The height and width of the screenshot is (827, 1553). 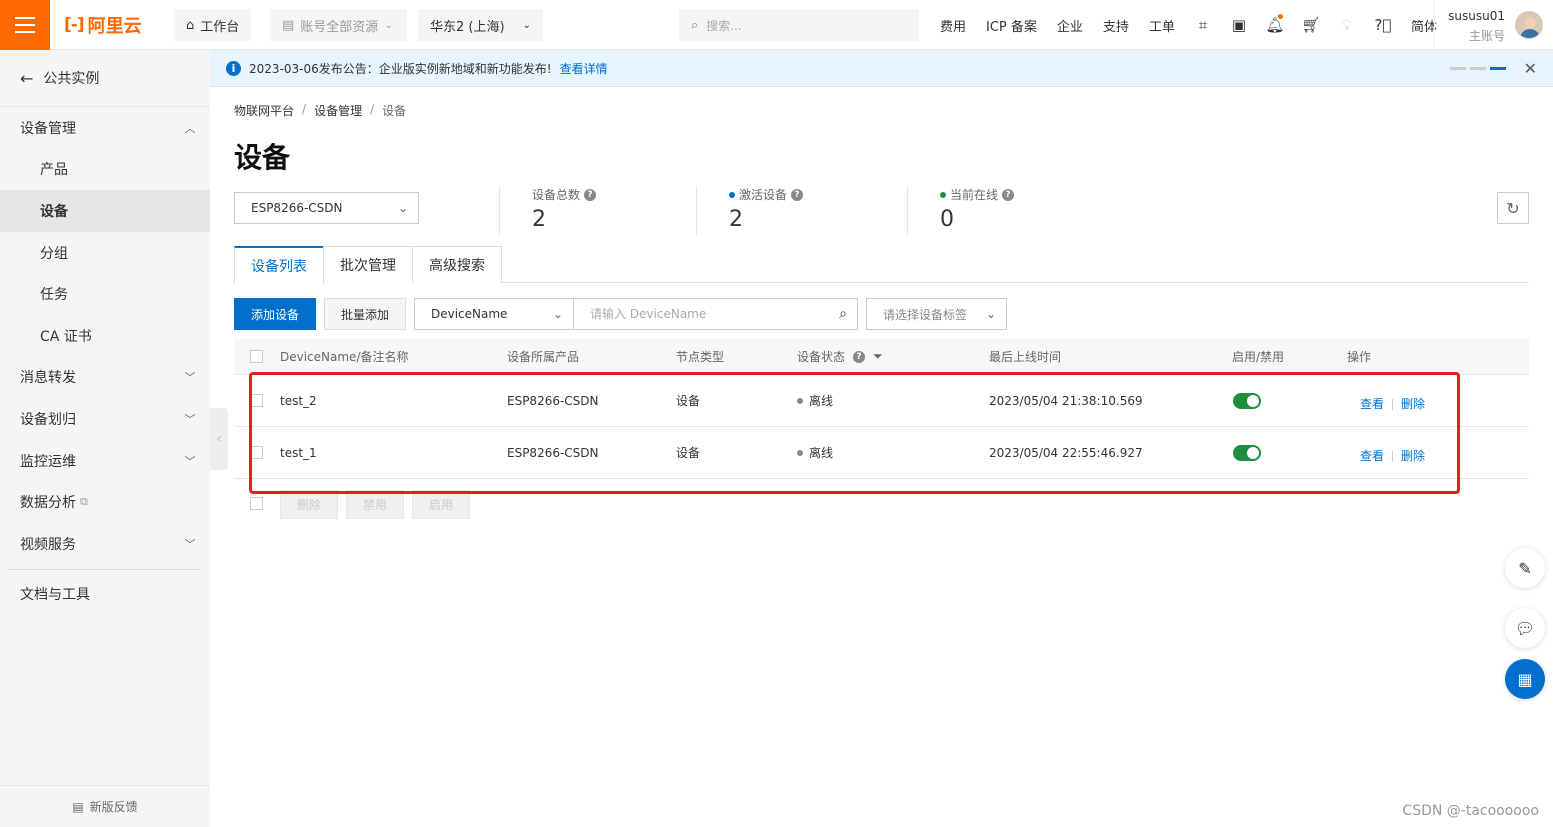 What do you see at coordinates (400, 68) in the screenshot?
I see `announcement-text: 2023-03-06发布公告：企业版实例新地域和新功能发布!` at bounding box center [400, 68].